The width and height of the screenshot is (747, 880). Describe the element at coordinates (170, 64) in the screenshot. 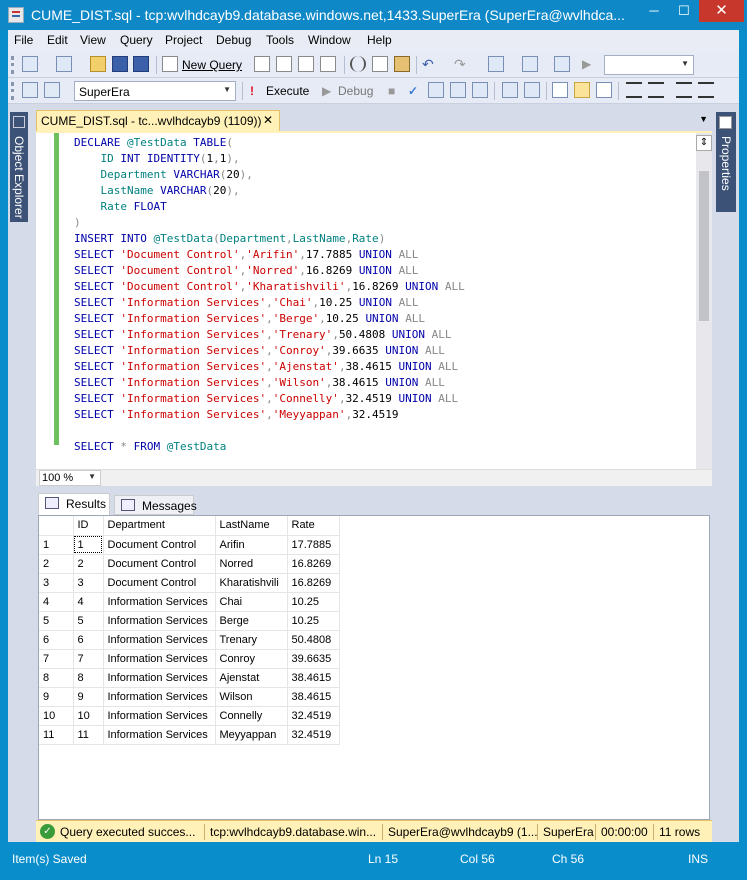

I see `new-query-icon` at that location.